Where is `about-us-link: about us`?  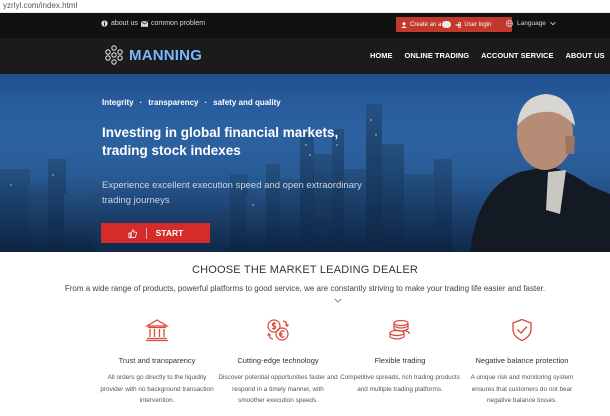
about-us-link: about us is located at coordinates (119, 23).